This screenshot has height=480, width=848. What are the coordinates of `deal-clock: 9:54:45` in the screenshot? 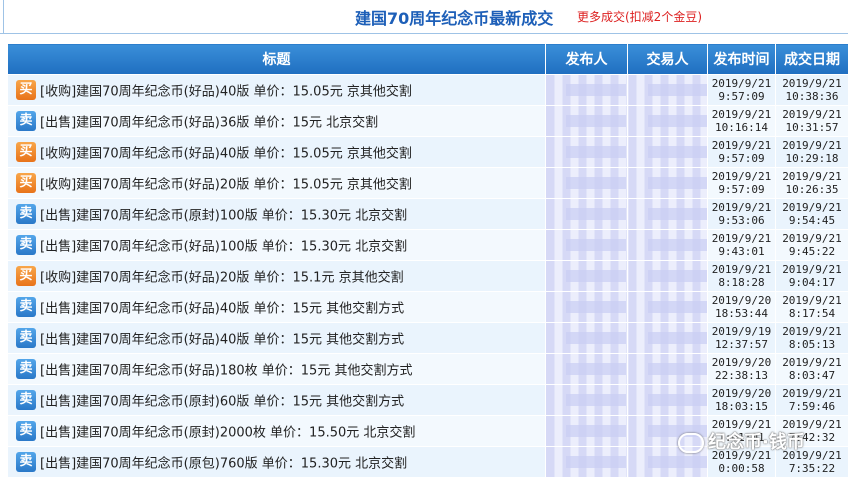 It's located at (812, 220).